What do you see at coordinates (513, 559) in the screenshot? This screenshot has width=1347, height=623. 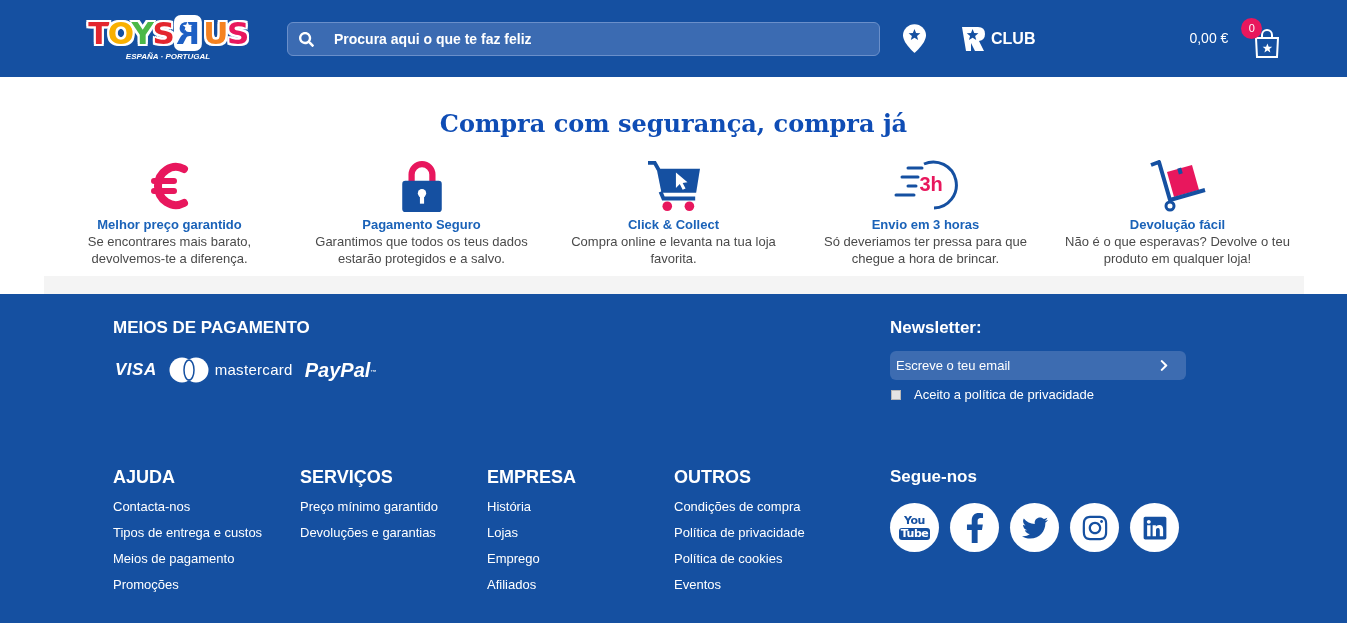 I see `footer-link: Emprego` at bounding box center [513, 559].